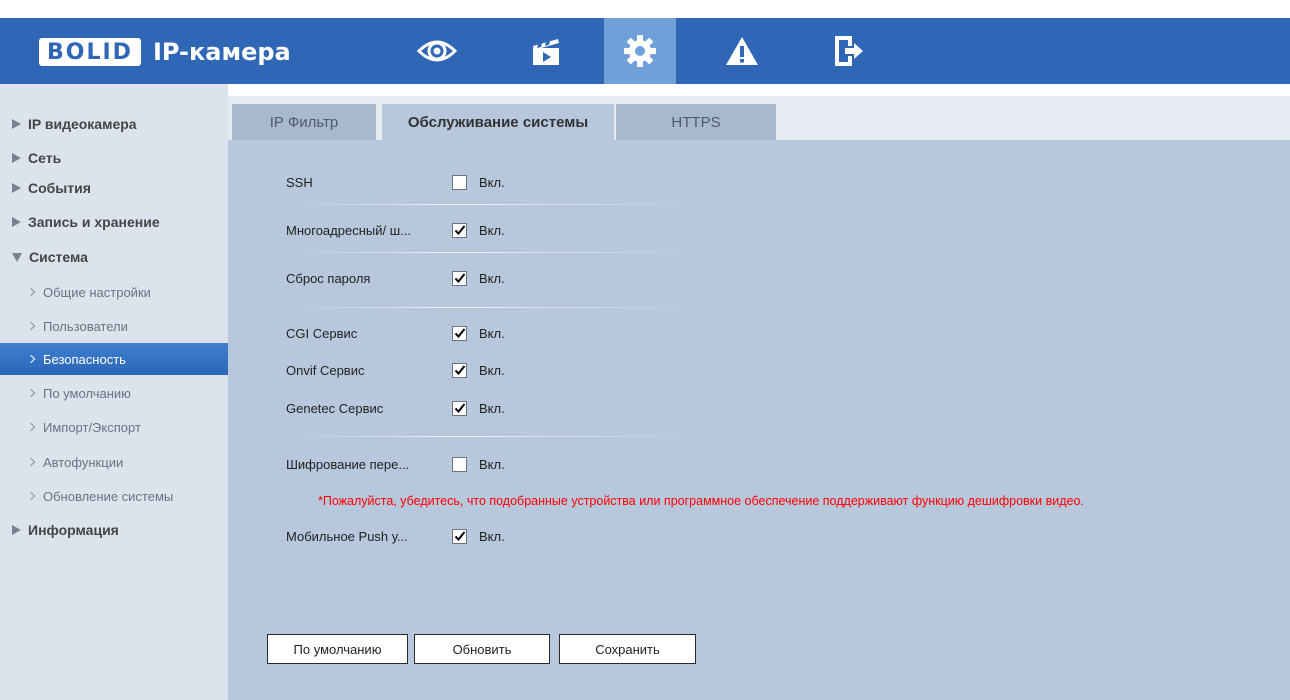 Image resolution: width=1290 pixels, height=700 pixels. What do you see at coordinates (114, 257) in the screenshot?
I see `sidebar-item-system: Система` at bounding box center [114, 257].